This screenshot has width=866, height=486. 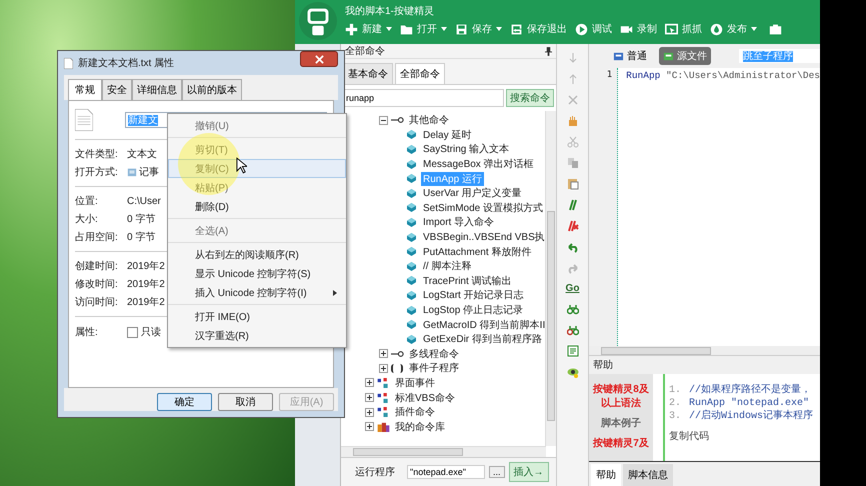 I want to click on code-line: //如果程序路径不是变量，, so click(x=750, y=390).